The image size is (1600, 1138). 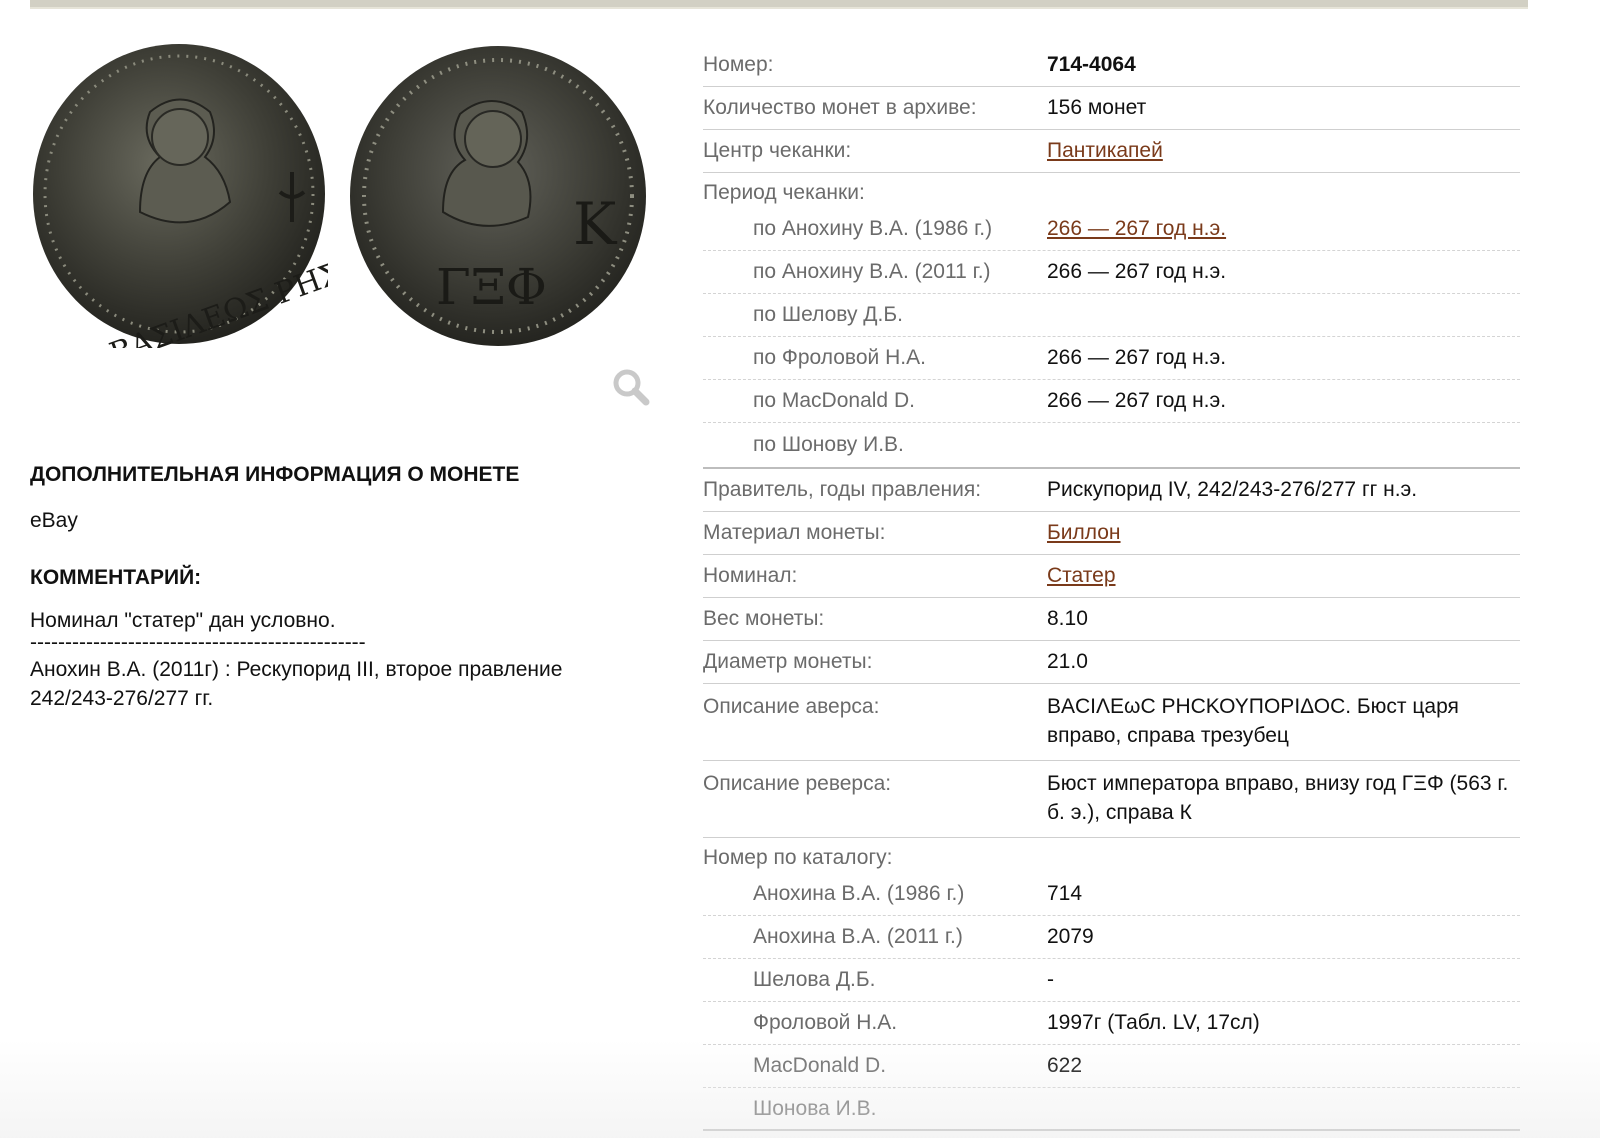 I want to click on spec-label: Материал монеты:, so click(x=794, y=532).